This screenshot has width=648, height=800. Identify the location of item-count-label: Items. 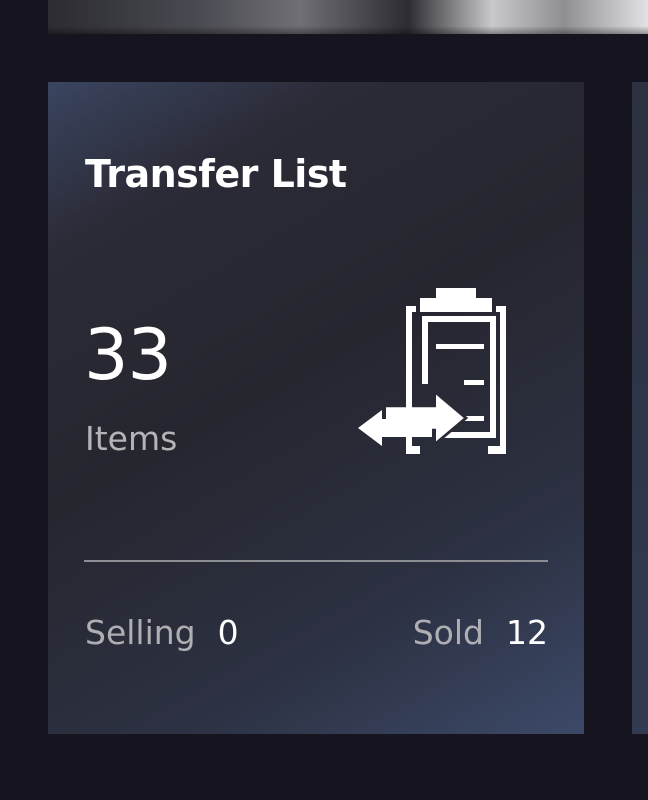
(131, 438).